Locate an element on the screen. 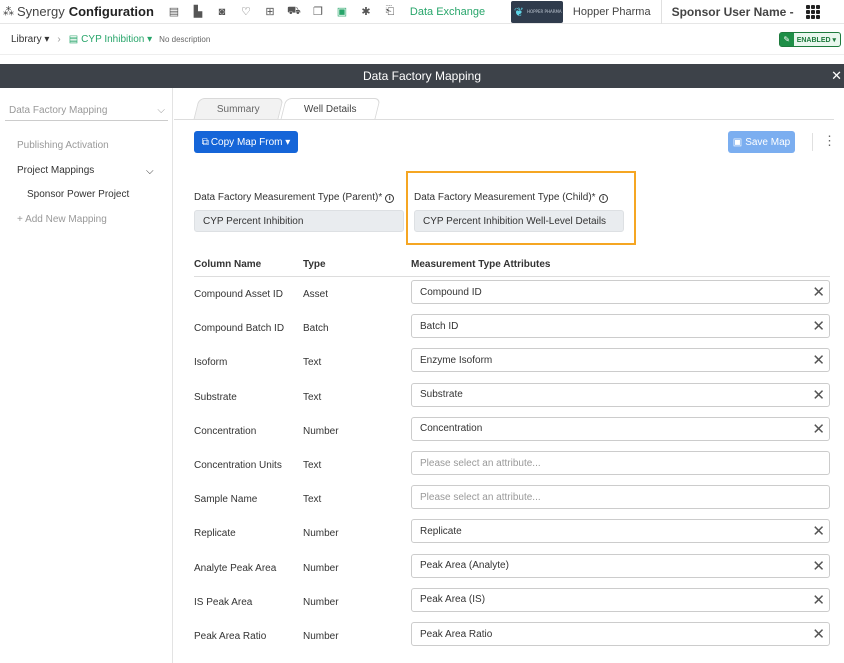 The image size is (844, 663). tab-summary: Summary is located at coordinates (238, 109).